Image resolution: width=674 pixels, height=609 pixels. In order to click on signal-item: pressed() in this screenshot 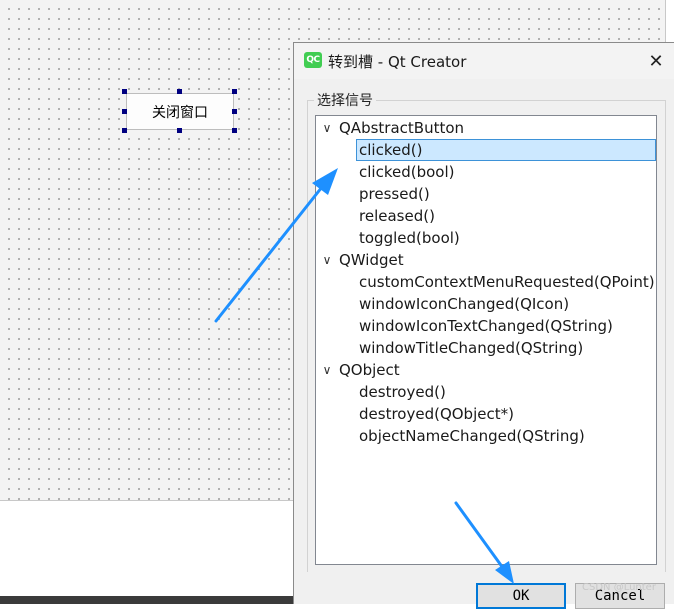, I will do `click(486, 194)`.